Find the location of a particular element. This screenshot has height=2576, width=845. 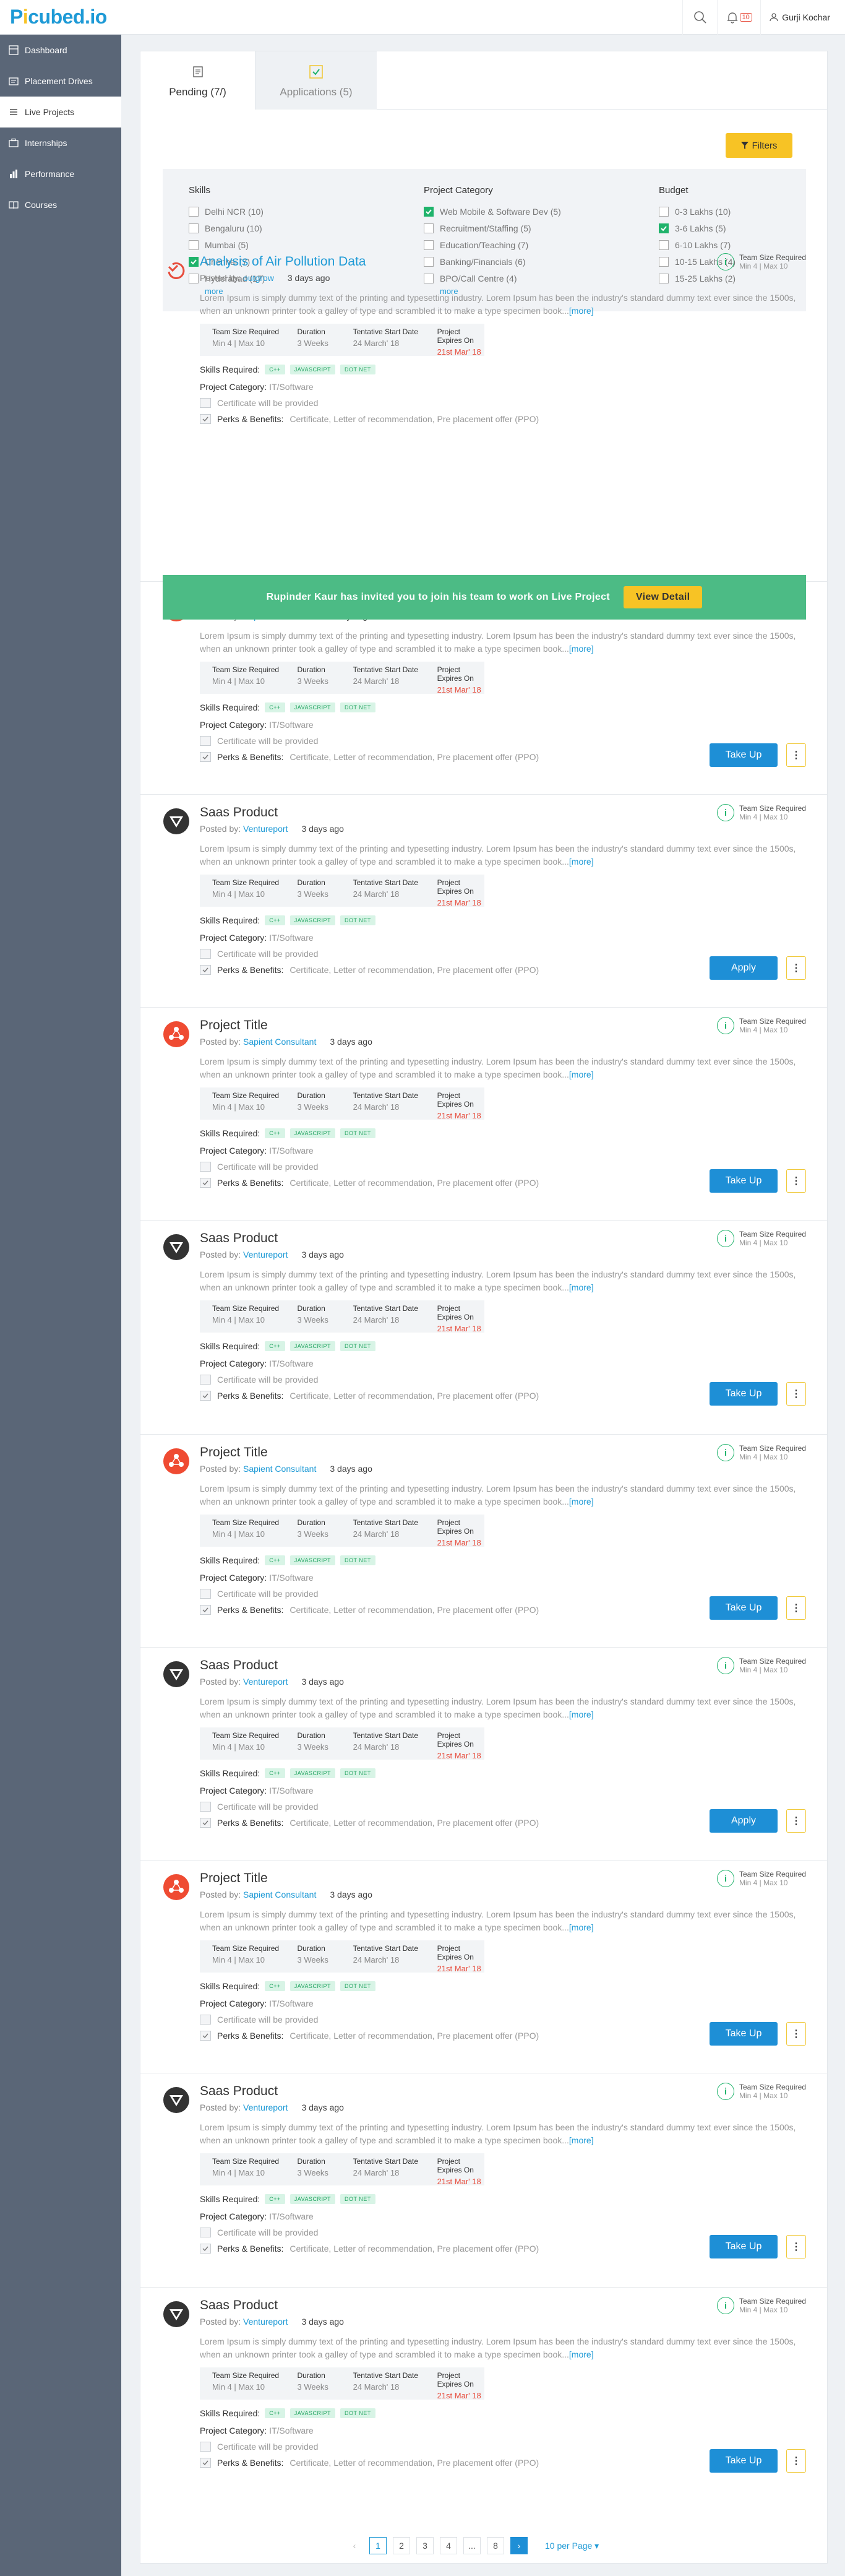

filter-option: Recruitment/Staffing (5) is located at coordinates (541, 228).